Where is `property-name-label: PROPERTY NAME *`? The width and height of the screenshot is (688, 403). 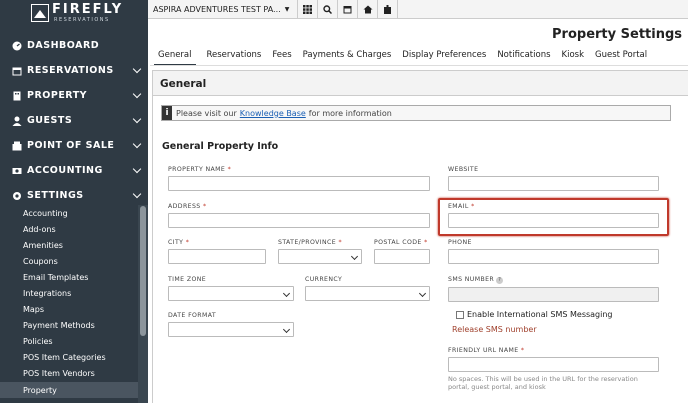 property-name-label: PROPERTY NAME * is located at coordinates (200, 169).